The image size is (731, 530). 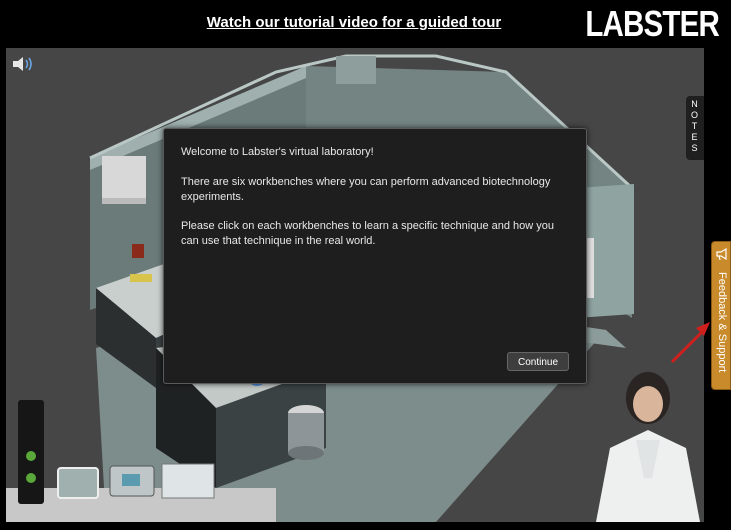 I want to click on notes-letter: O, so click(x=694, y=115).